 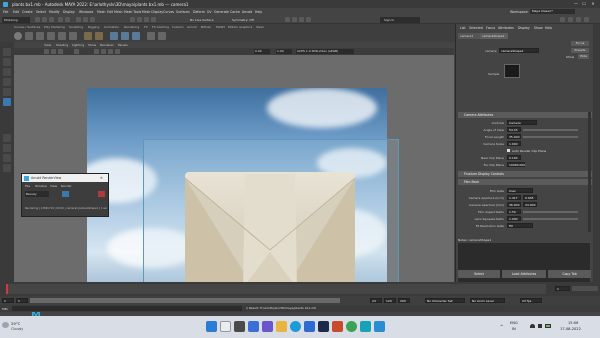 I want to click on wifi-icon, so click(x=532, y=326).